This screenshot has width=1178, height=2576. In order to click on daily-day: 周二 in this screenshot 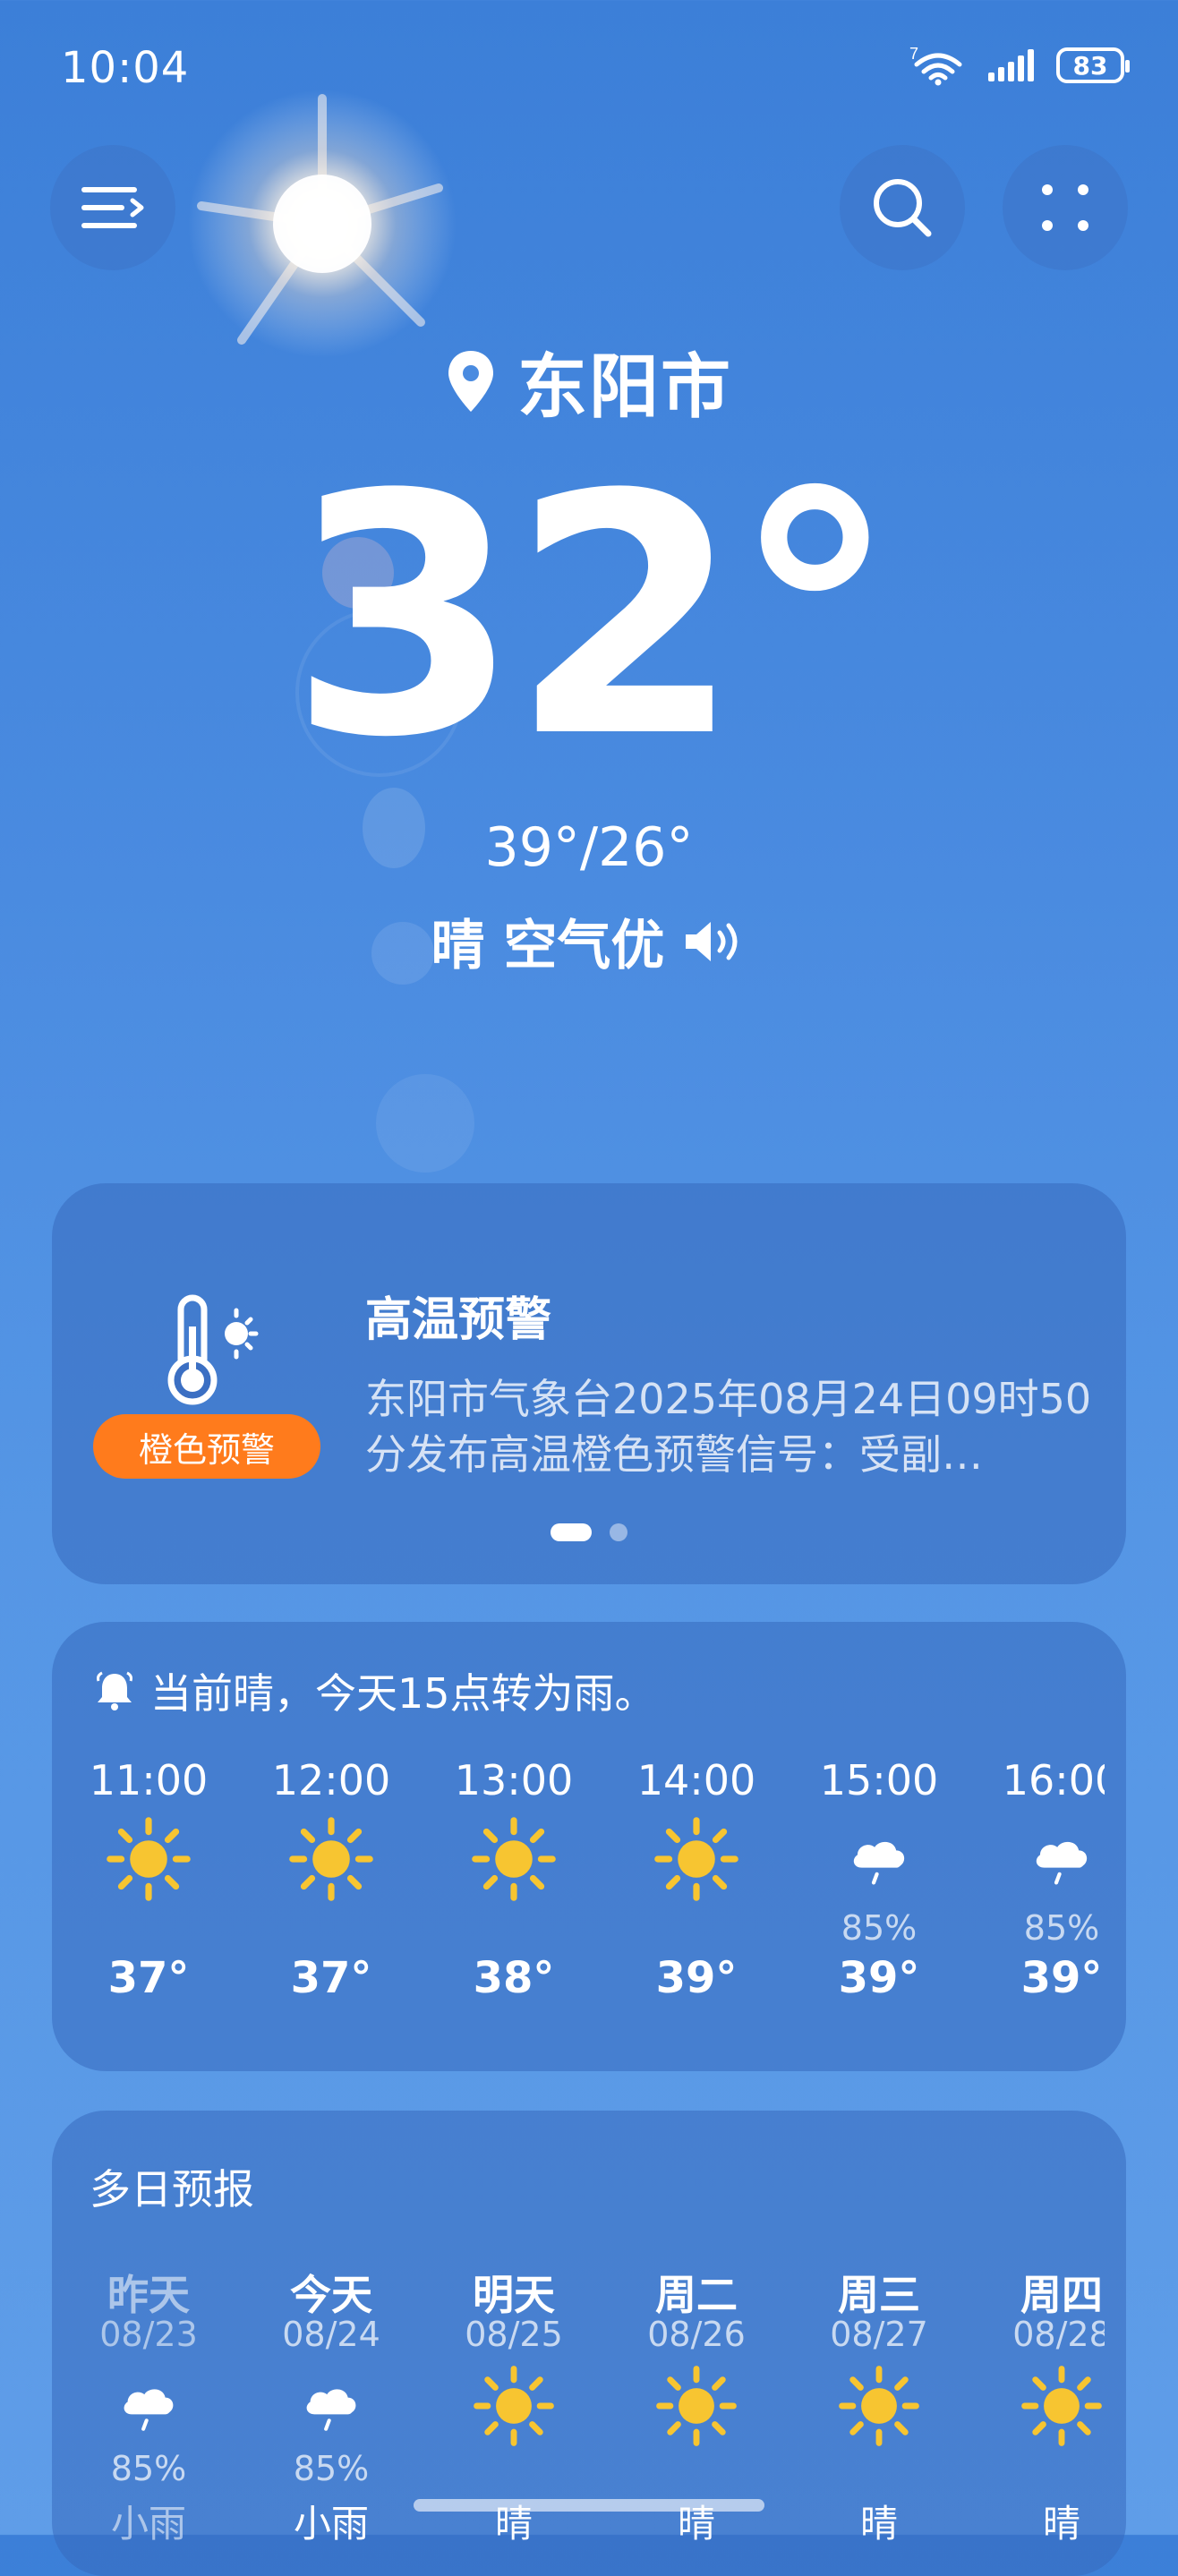, I will do `click(696, 2295)`.